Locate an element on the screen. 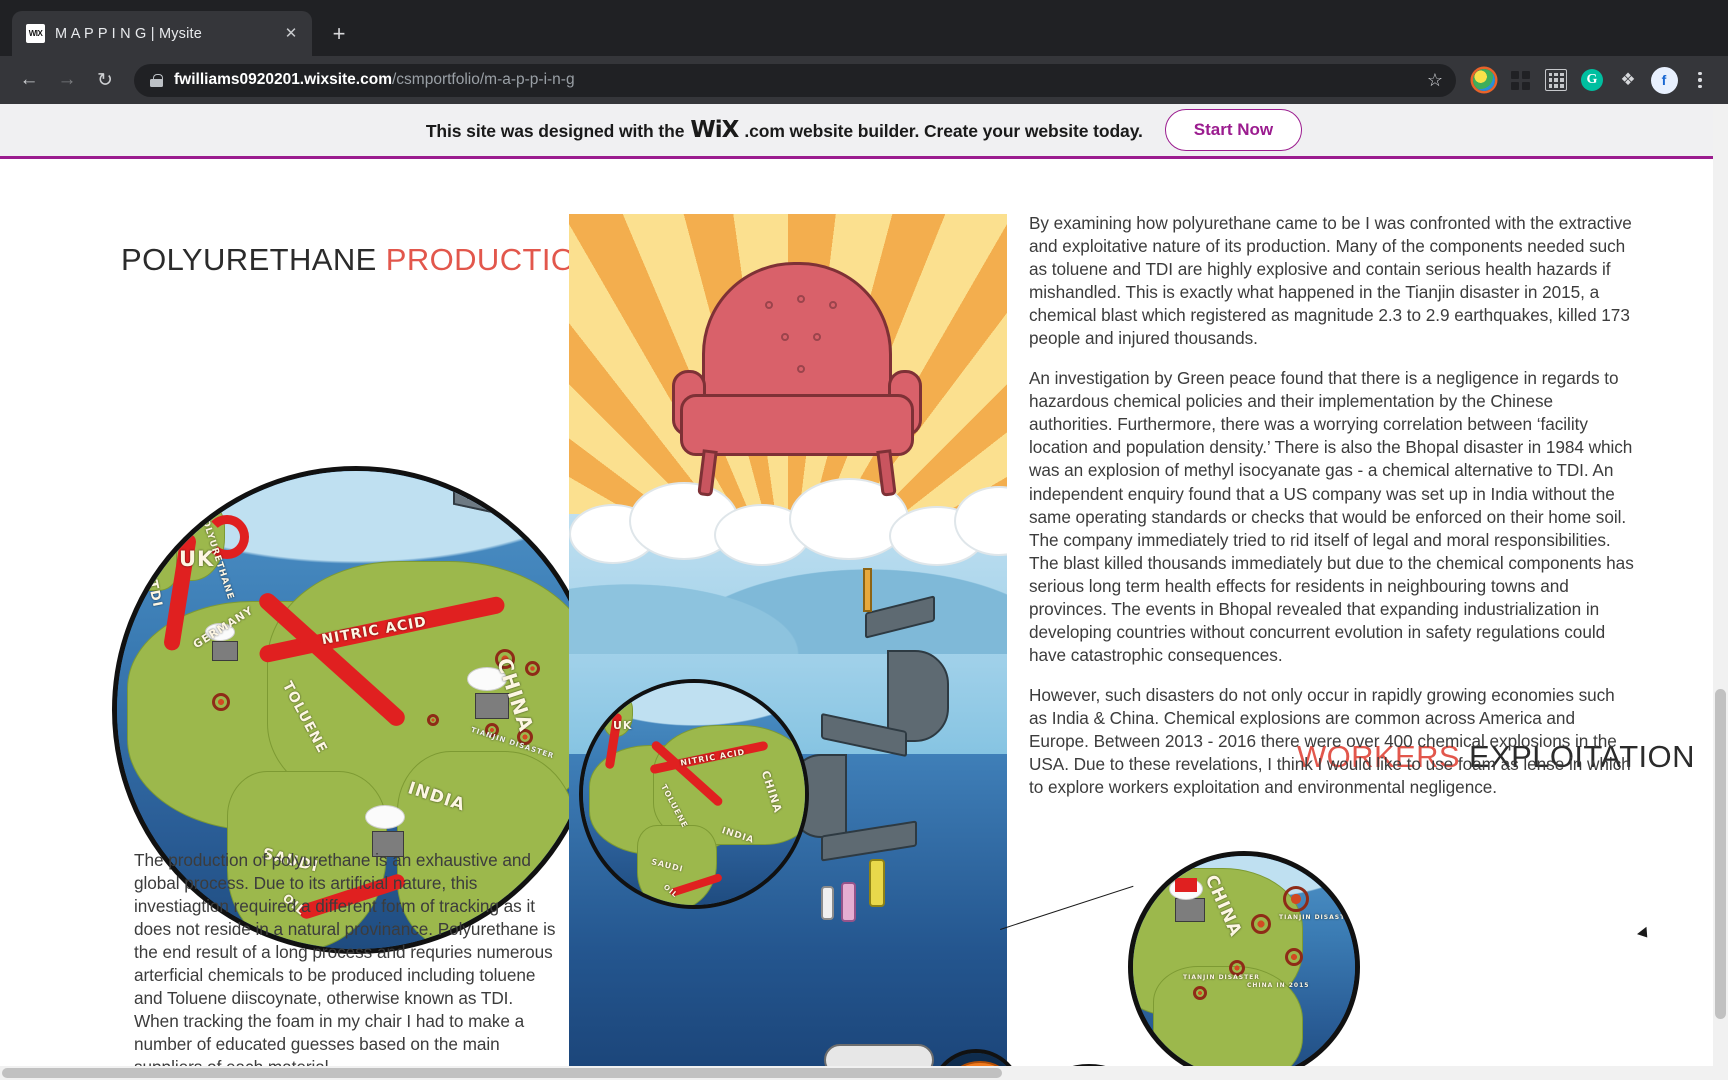 This screenshot has width=1728, height=1080. tab-title: M A P P I N G | Mysite is located at coordinates (129, 33).